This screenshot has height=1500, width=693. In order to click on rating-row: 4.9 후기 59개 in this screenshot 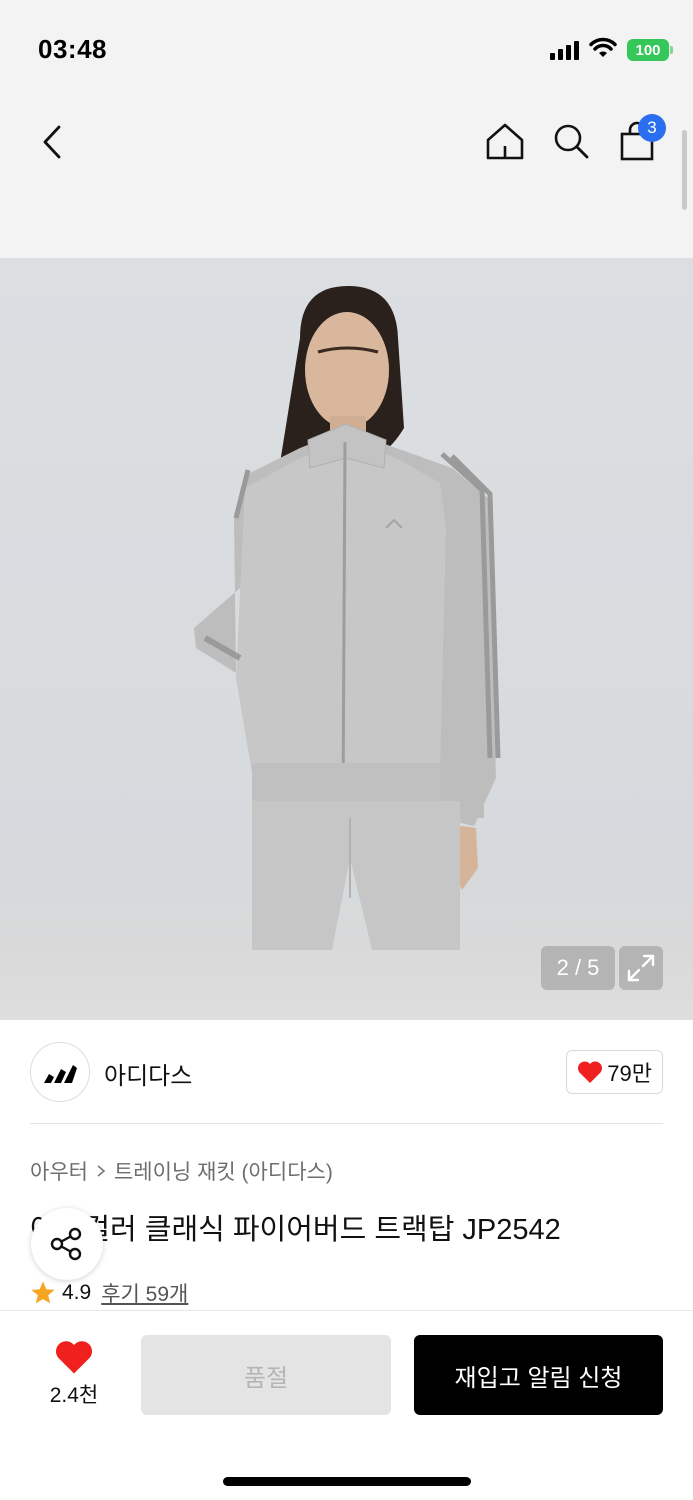, I will do `click(109, 1293)`.